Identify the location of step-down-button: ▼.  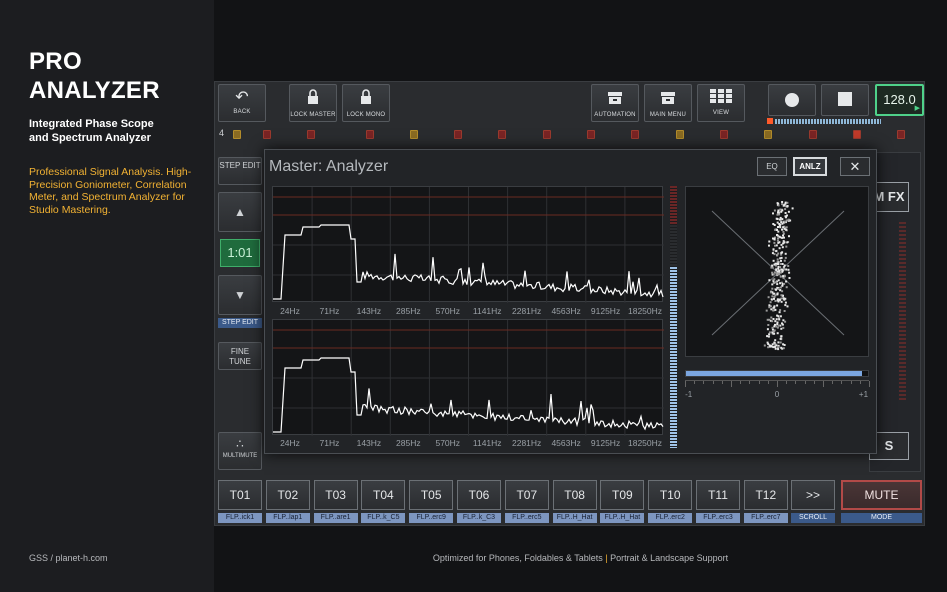
(240, 295).